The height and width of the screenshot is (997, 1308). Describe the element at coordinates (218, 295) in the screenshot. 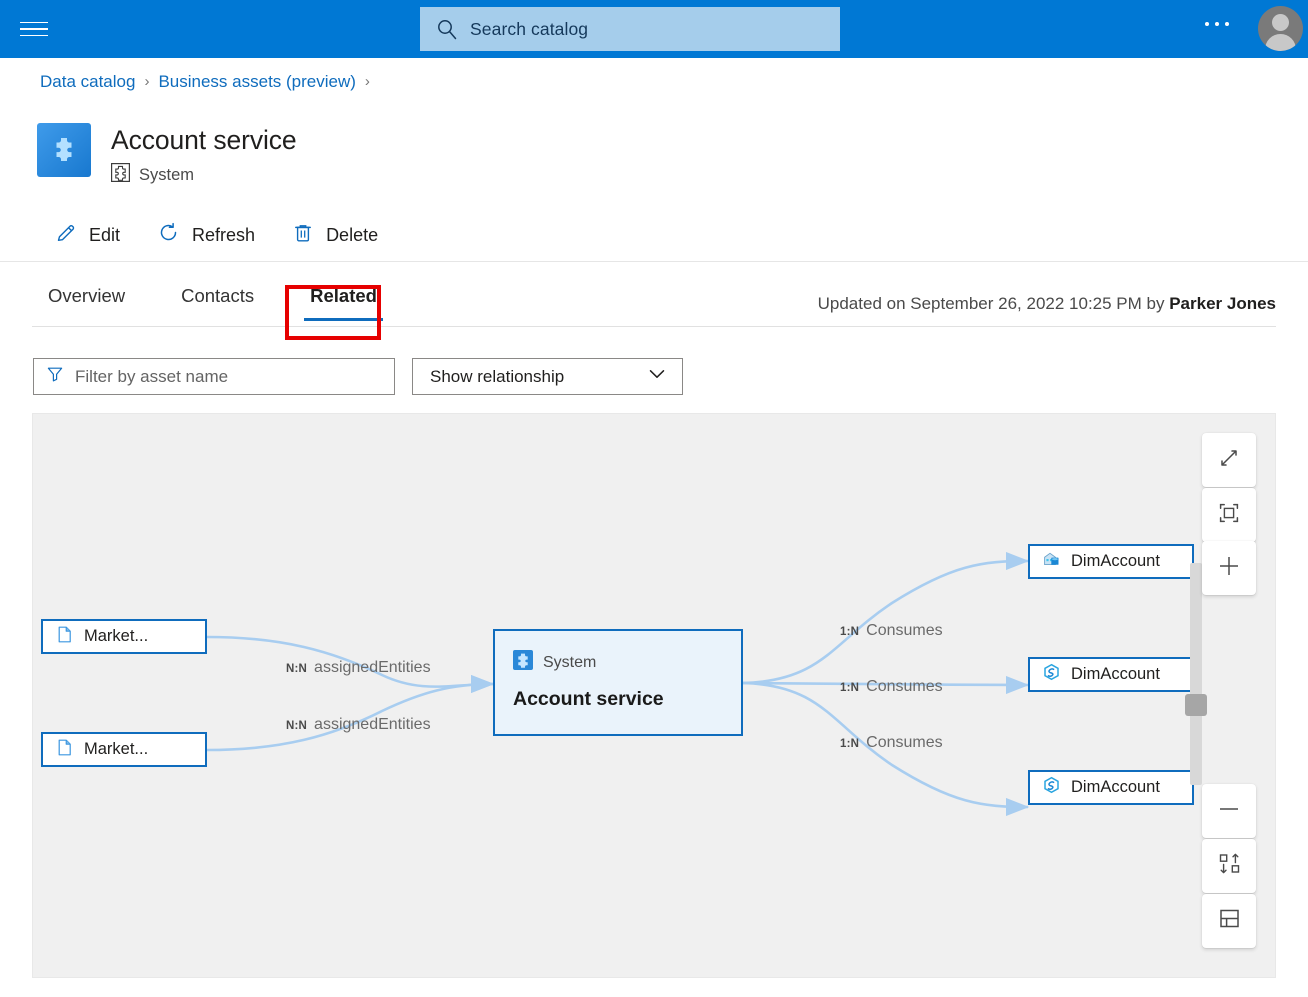

I see `tab-contacts-label: Contacts` at that location.